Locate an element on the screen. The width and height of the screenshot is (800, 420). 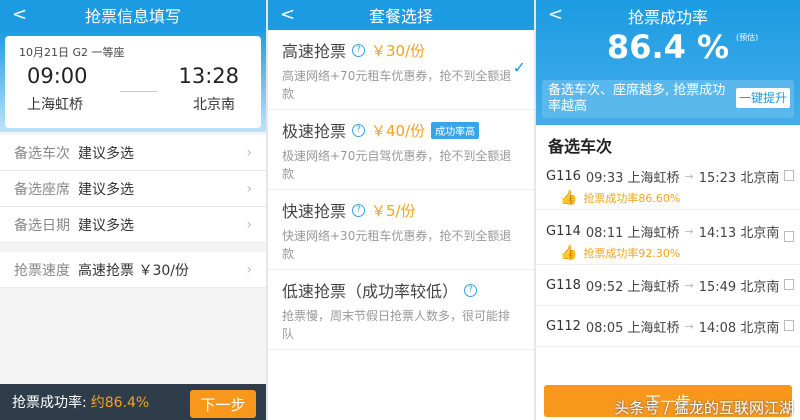
train-arr: 14:13 北京南 is located at coordinates (739, 233).